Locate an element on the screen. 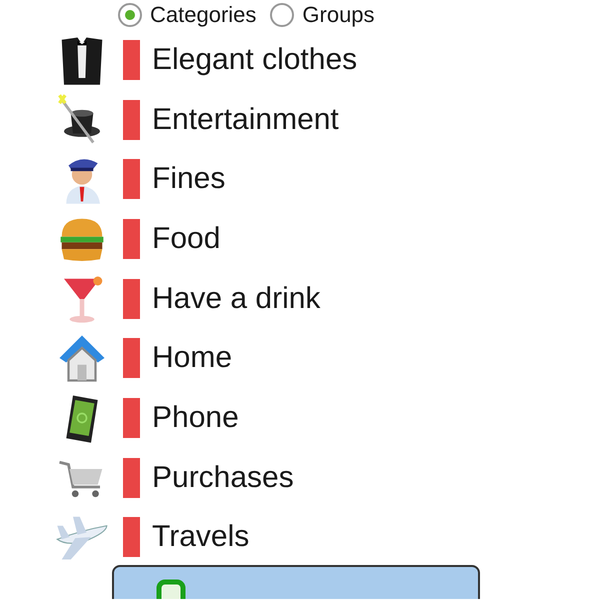  category-name: Travels is located at coordinates (201, 537).